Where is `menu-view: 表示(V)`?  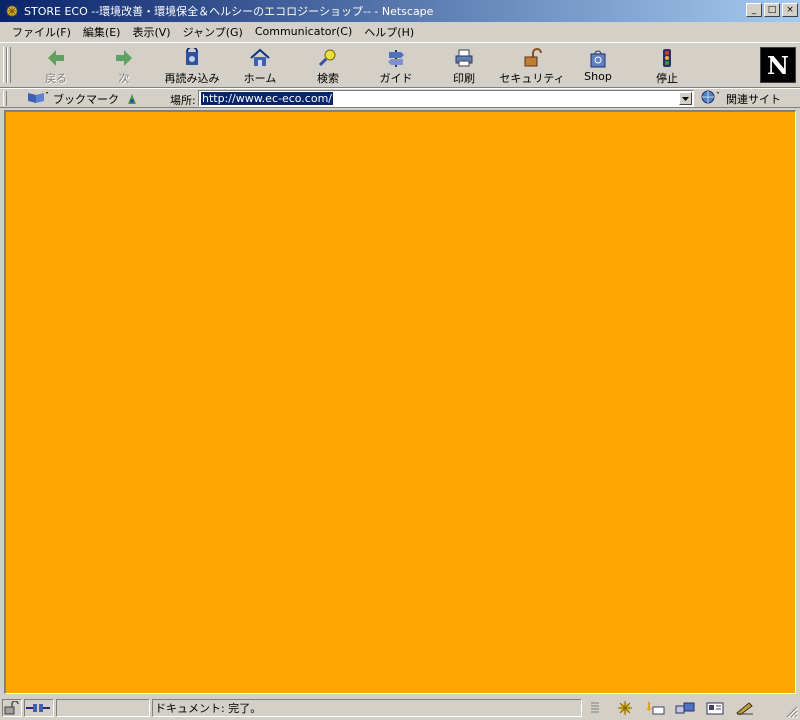
menu-view: 表示(V) is located at coordinates (151, 32).